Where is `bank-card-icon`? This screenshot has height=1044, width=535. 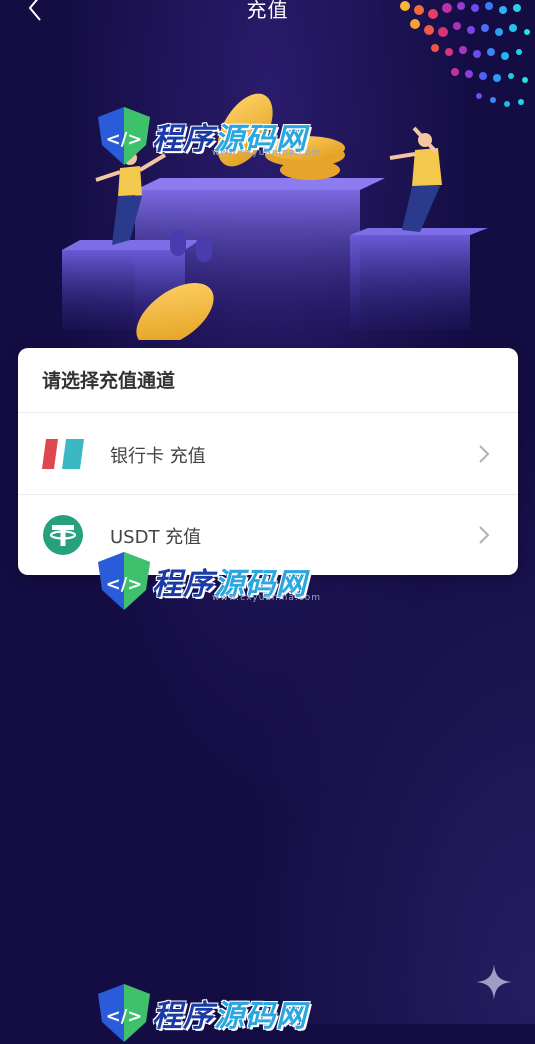 bank-card-icon is located at coordinates (63, 454).